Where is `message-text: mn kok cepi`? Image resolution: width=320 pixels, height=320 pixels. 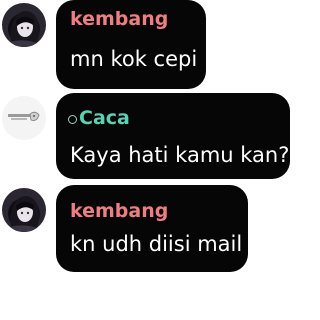
message-text: mn kok cepi is located at coordinates (134, 59).